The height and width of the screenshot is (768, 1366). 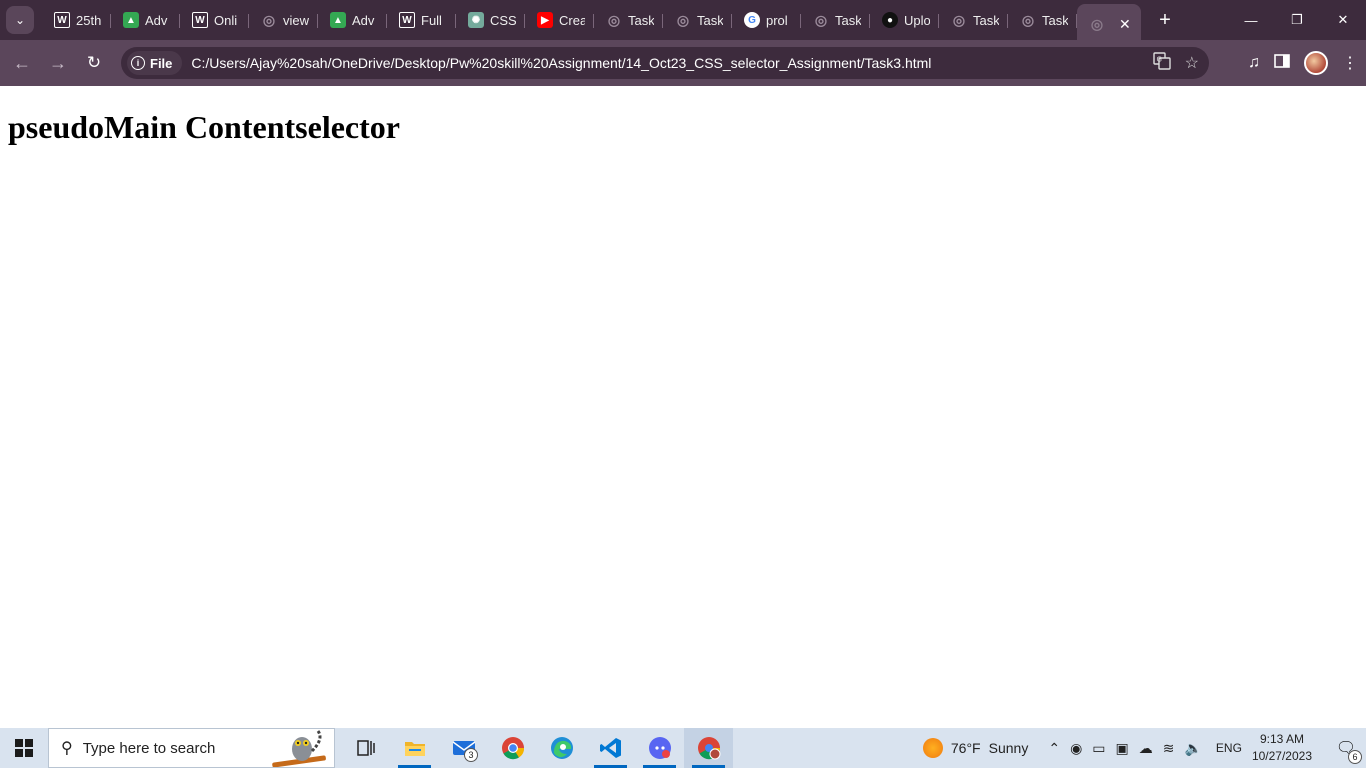 What do you see at coordinates (1343, 20) in the screenshot?
I see `close-window-button: ✕` at bounding box center [1343, 20].